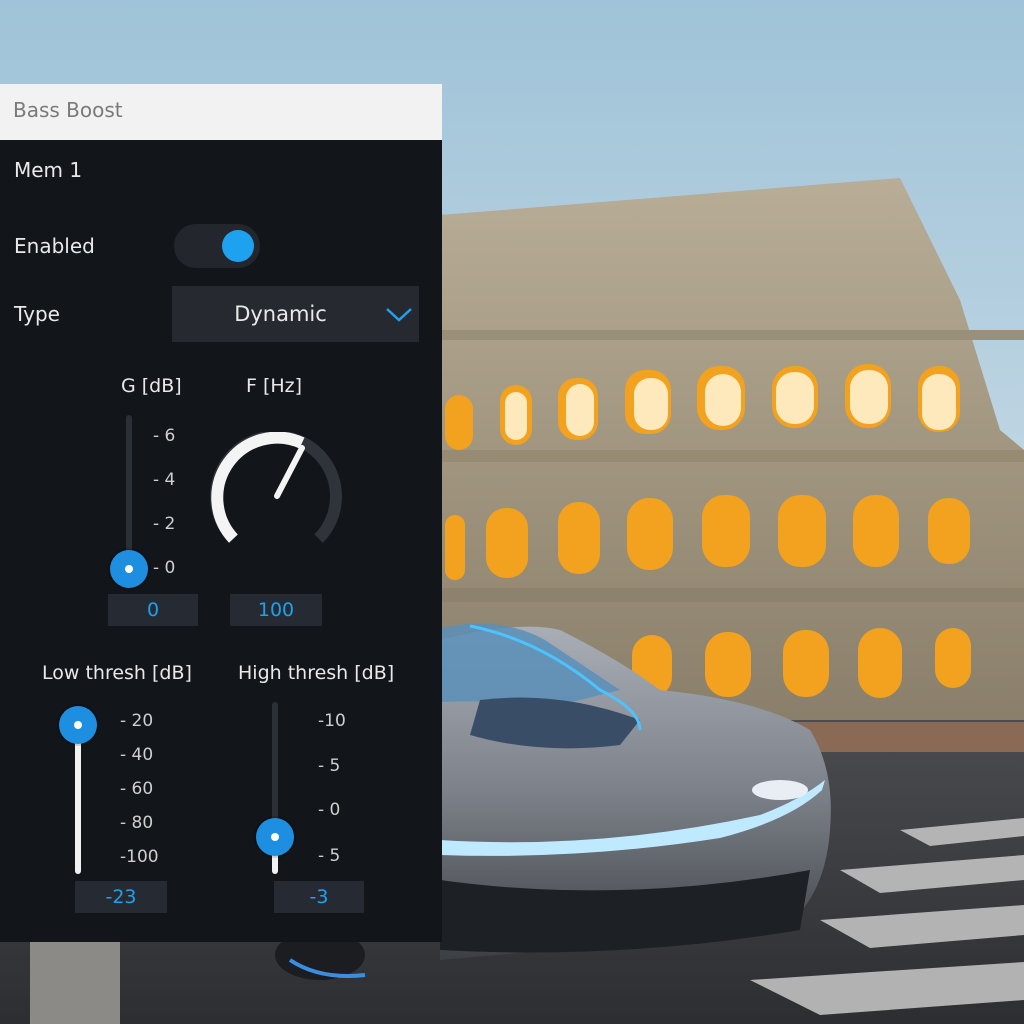 This screenshot has height=1024, width=1024. I want to click on type-label: Type, so click(37, 314).